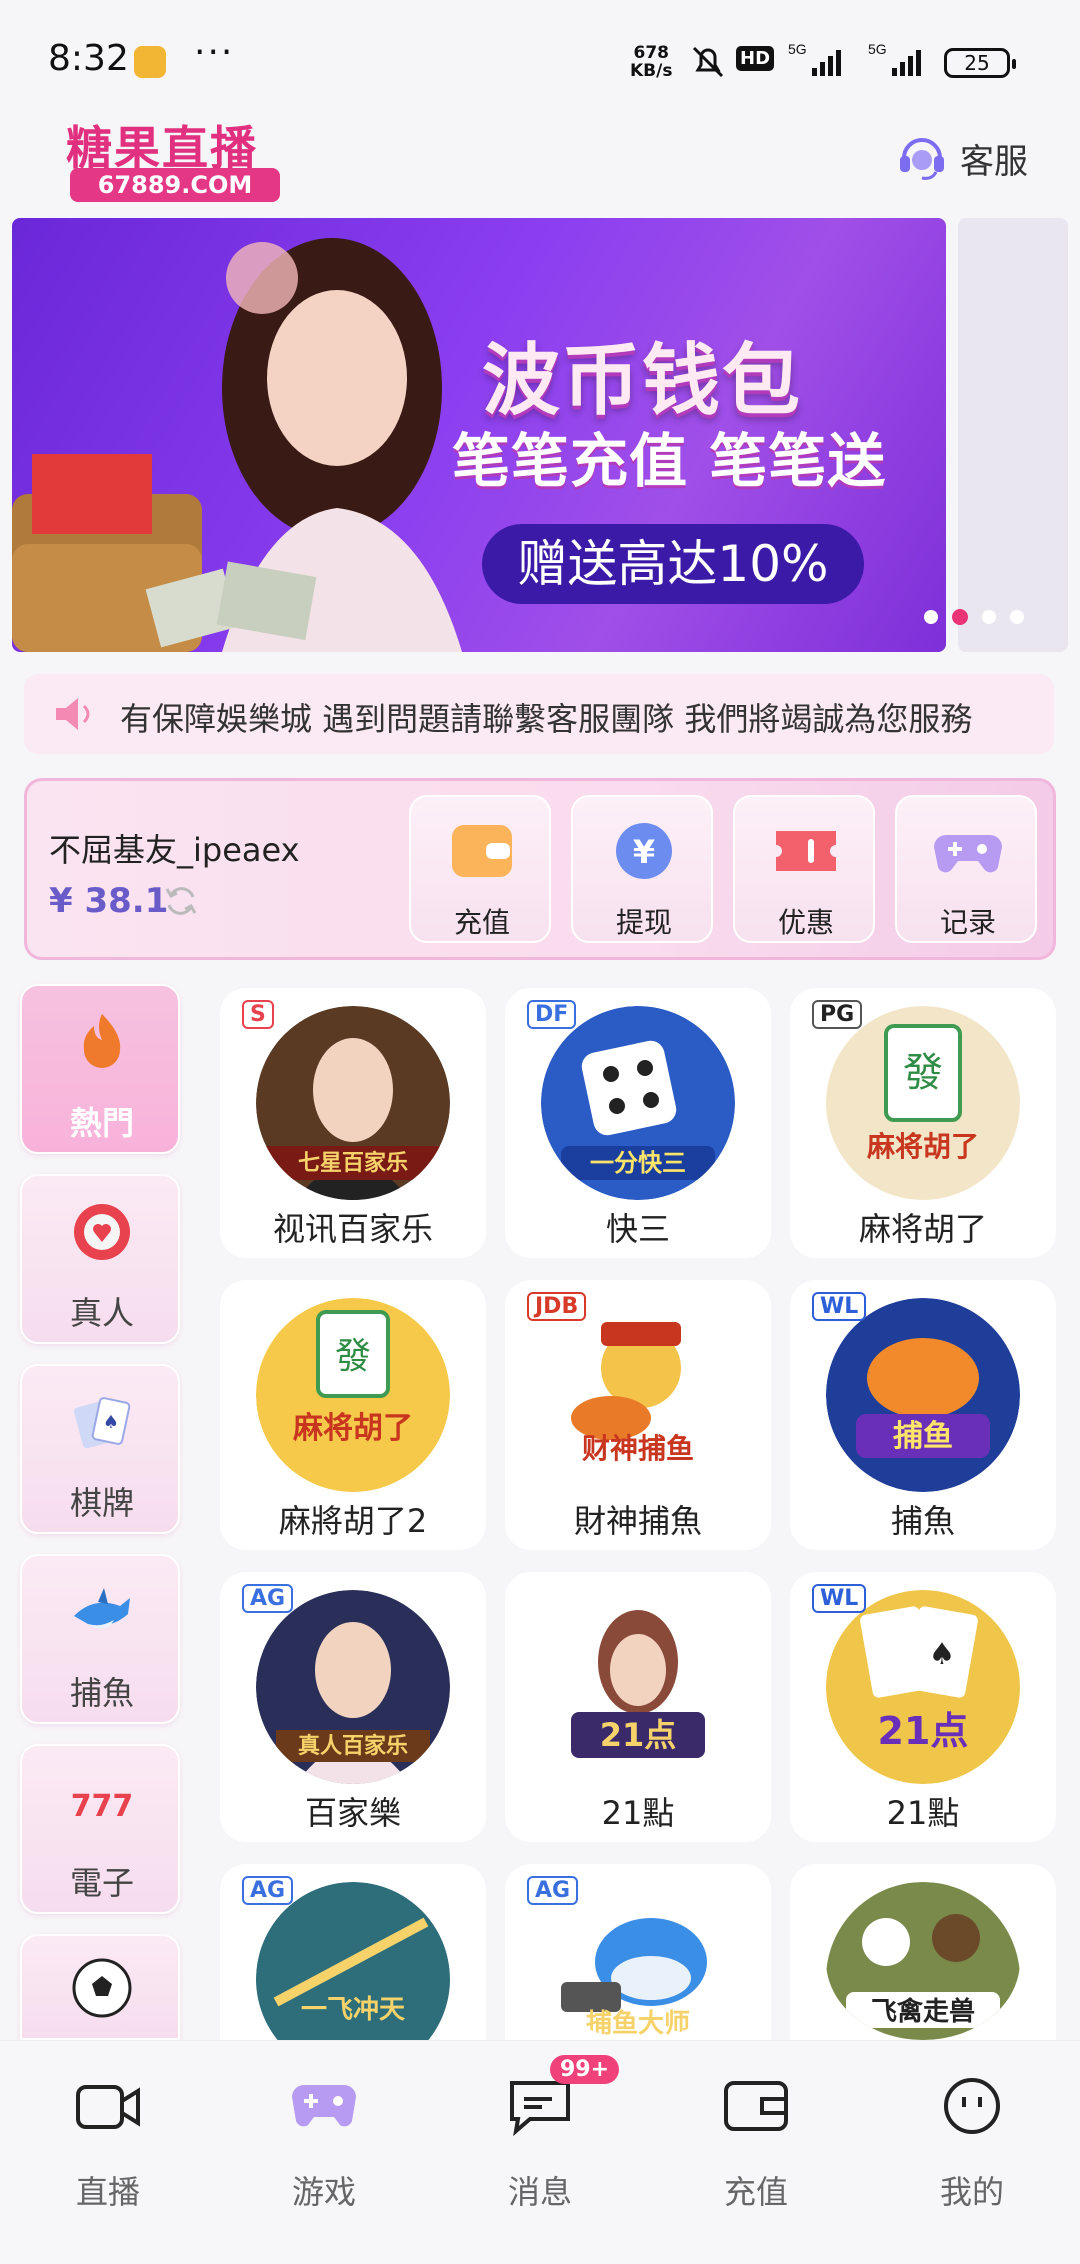 The width and height of the screenshot is (1080, 2264). I want to click on game-art: 七星百家乐, so click(353, 1103).